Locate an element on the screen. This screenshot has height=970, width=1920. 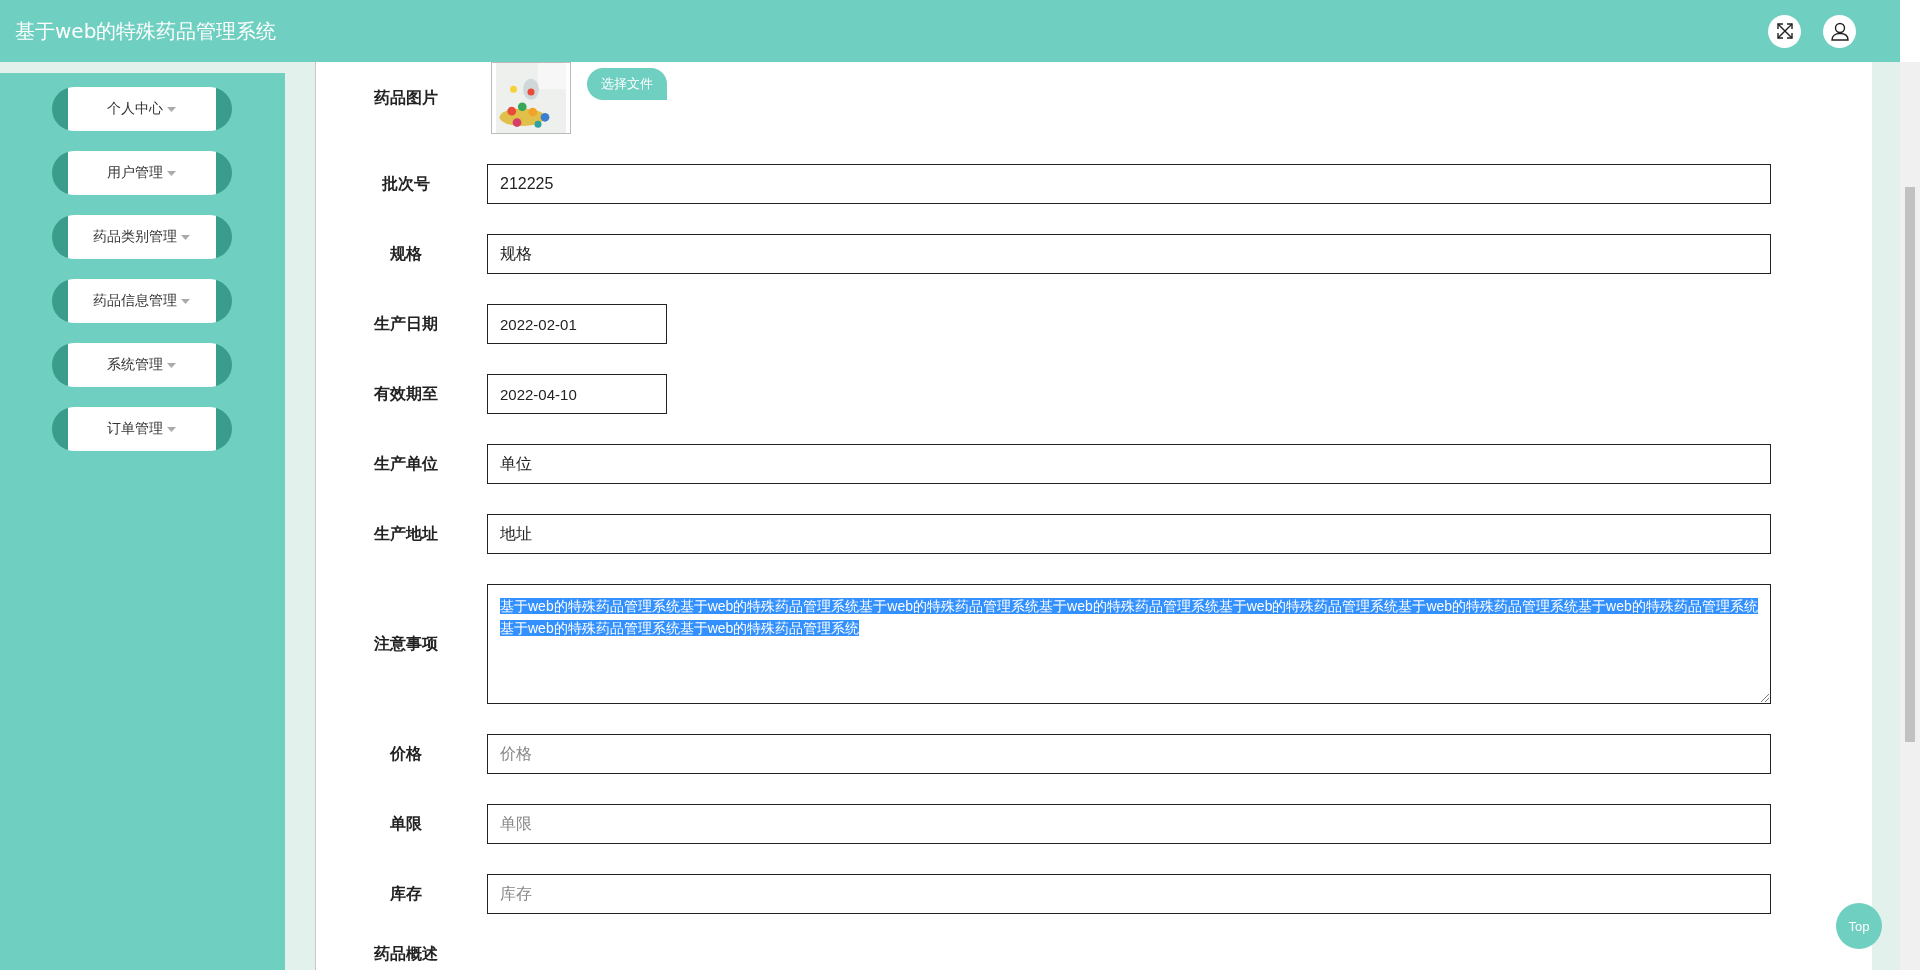
resize-grip-icon is located at coordinates (1764, 697).